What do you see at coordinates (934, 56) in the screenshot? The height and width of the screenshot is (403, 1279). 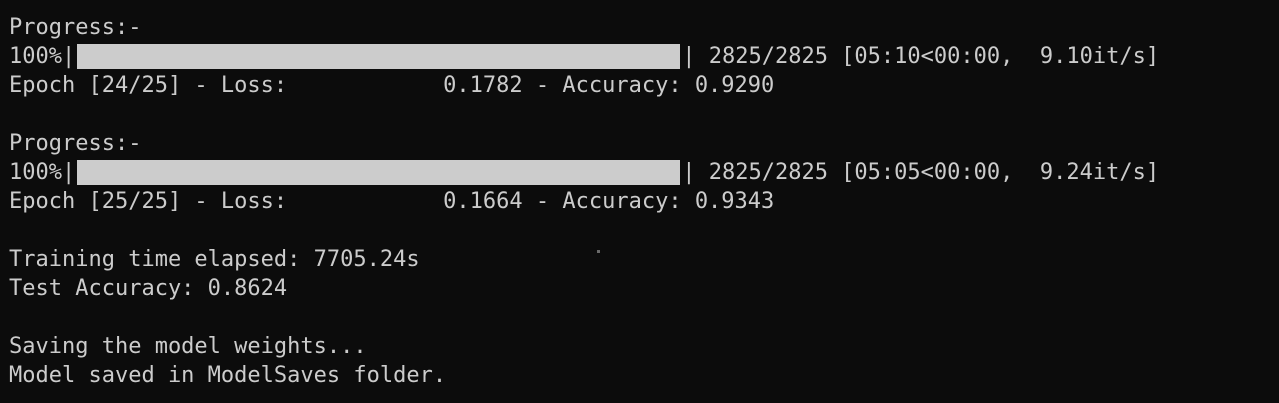 I see `progress-stats: 2825/2825 [05:10<00:00, 9.10it/s]` at bounding box center [934, 56].